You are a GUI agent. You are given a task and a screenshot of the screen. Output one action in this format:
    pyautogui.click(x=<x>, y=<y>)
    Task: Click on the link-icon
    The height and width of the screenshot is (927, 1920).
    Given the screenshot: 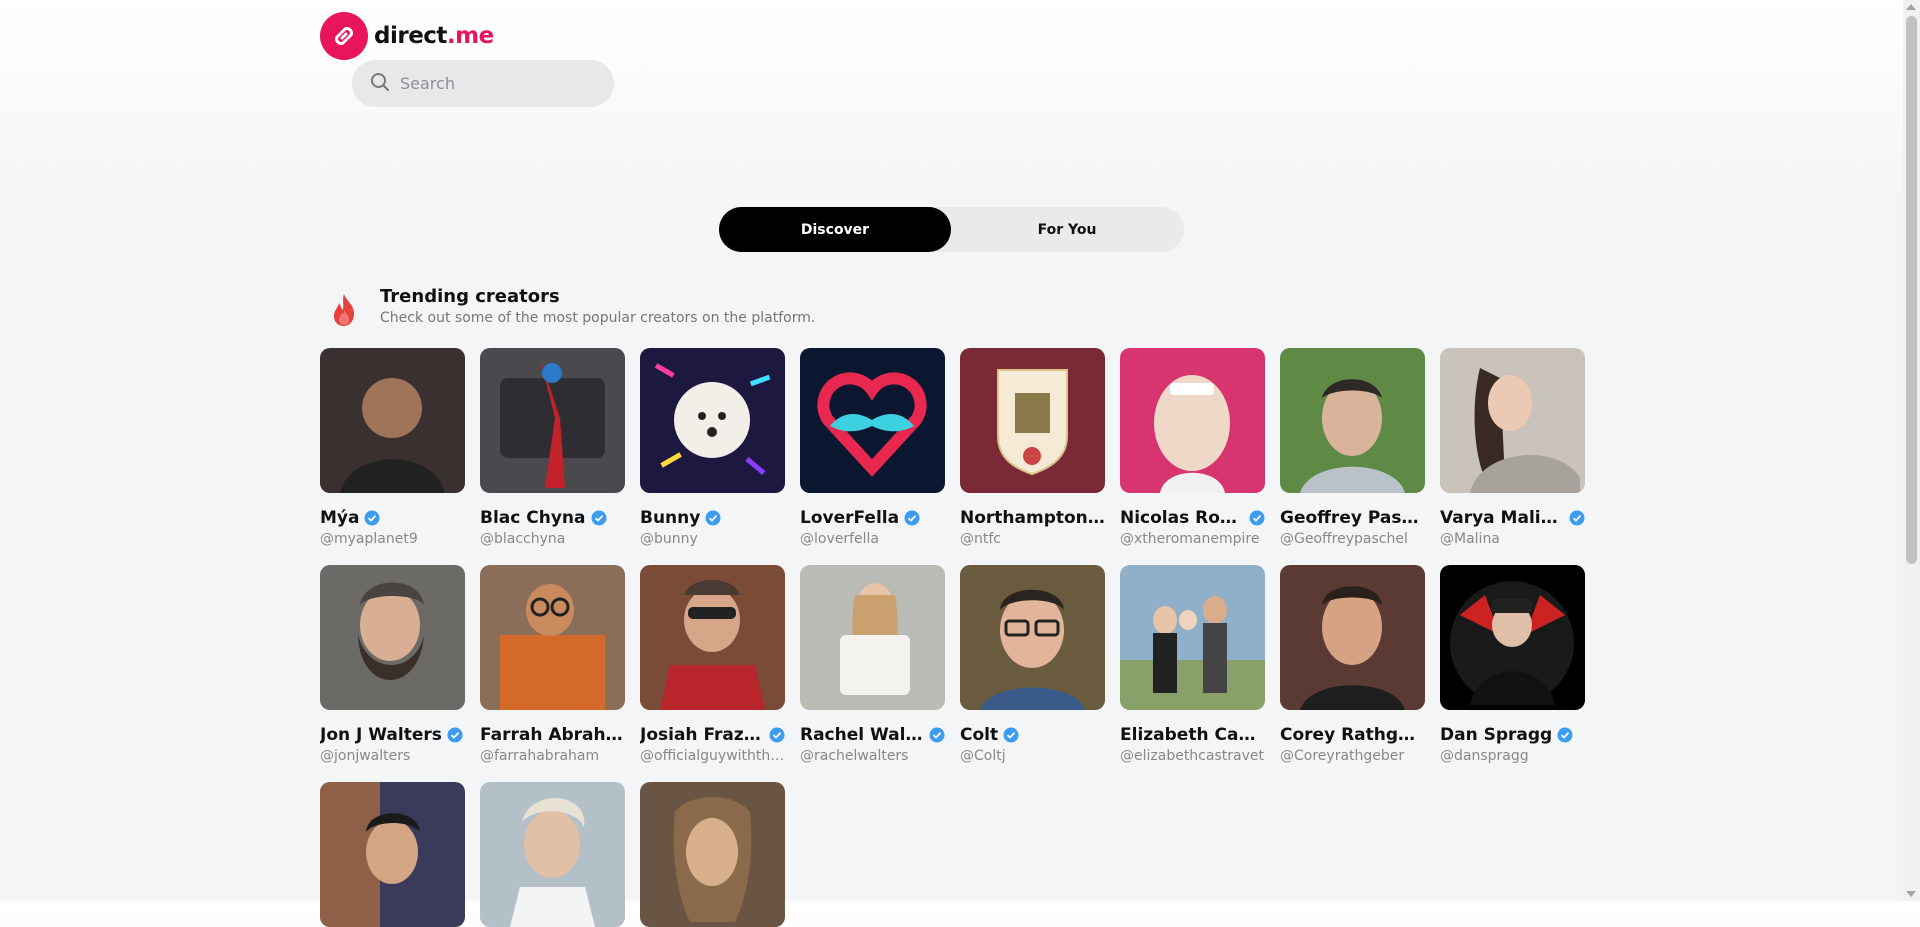 What is the action you would take?
    pyautogui.click(x=344, y=36)
    